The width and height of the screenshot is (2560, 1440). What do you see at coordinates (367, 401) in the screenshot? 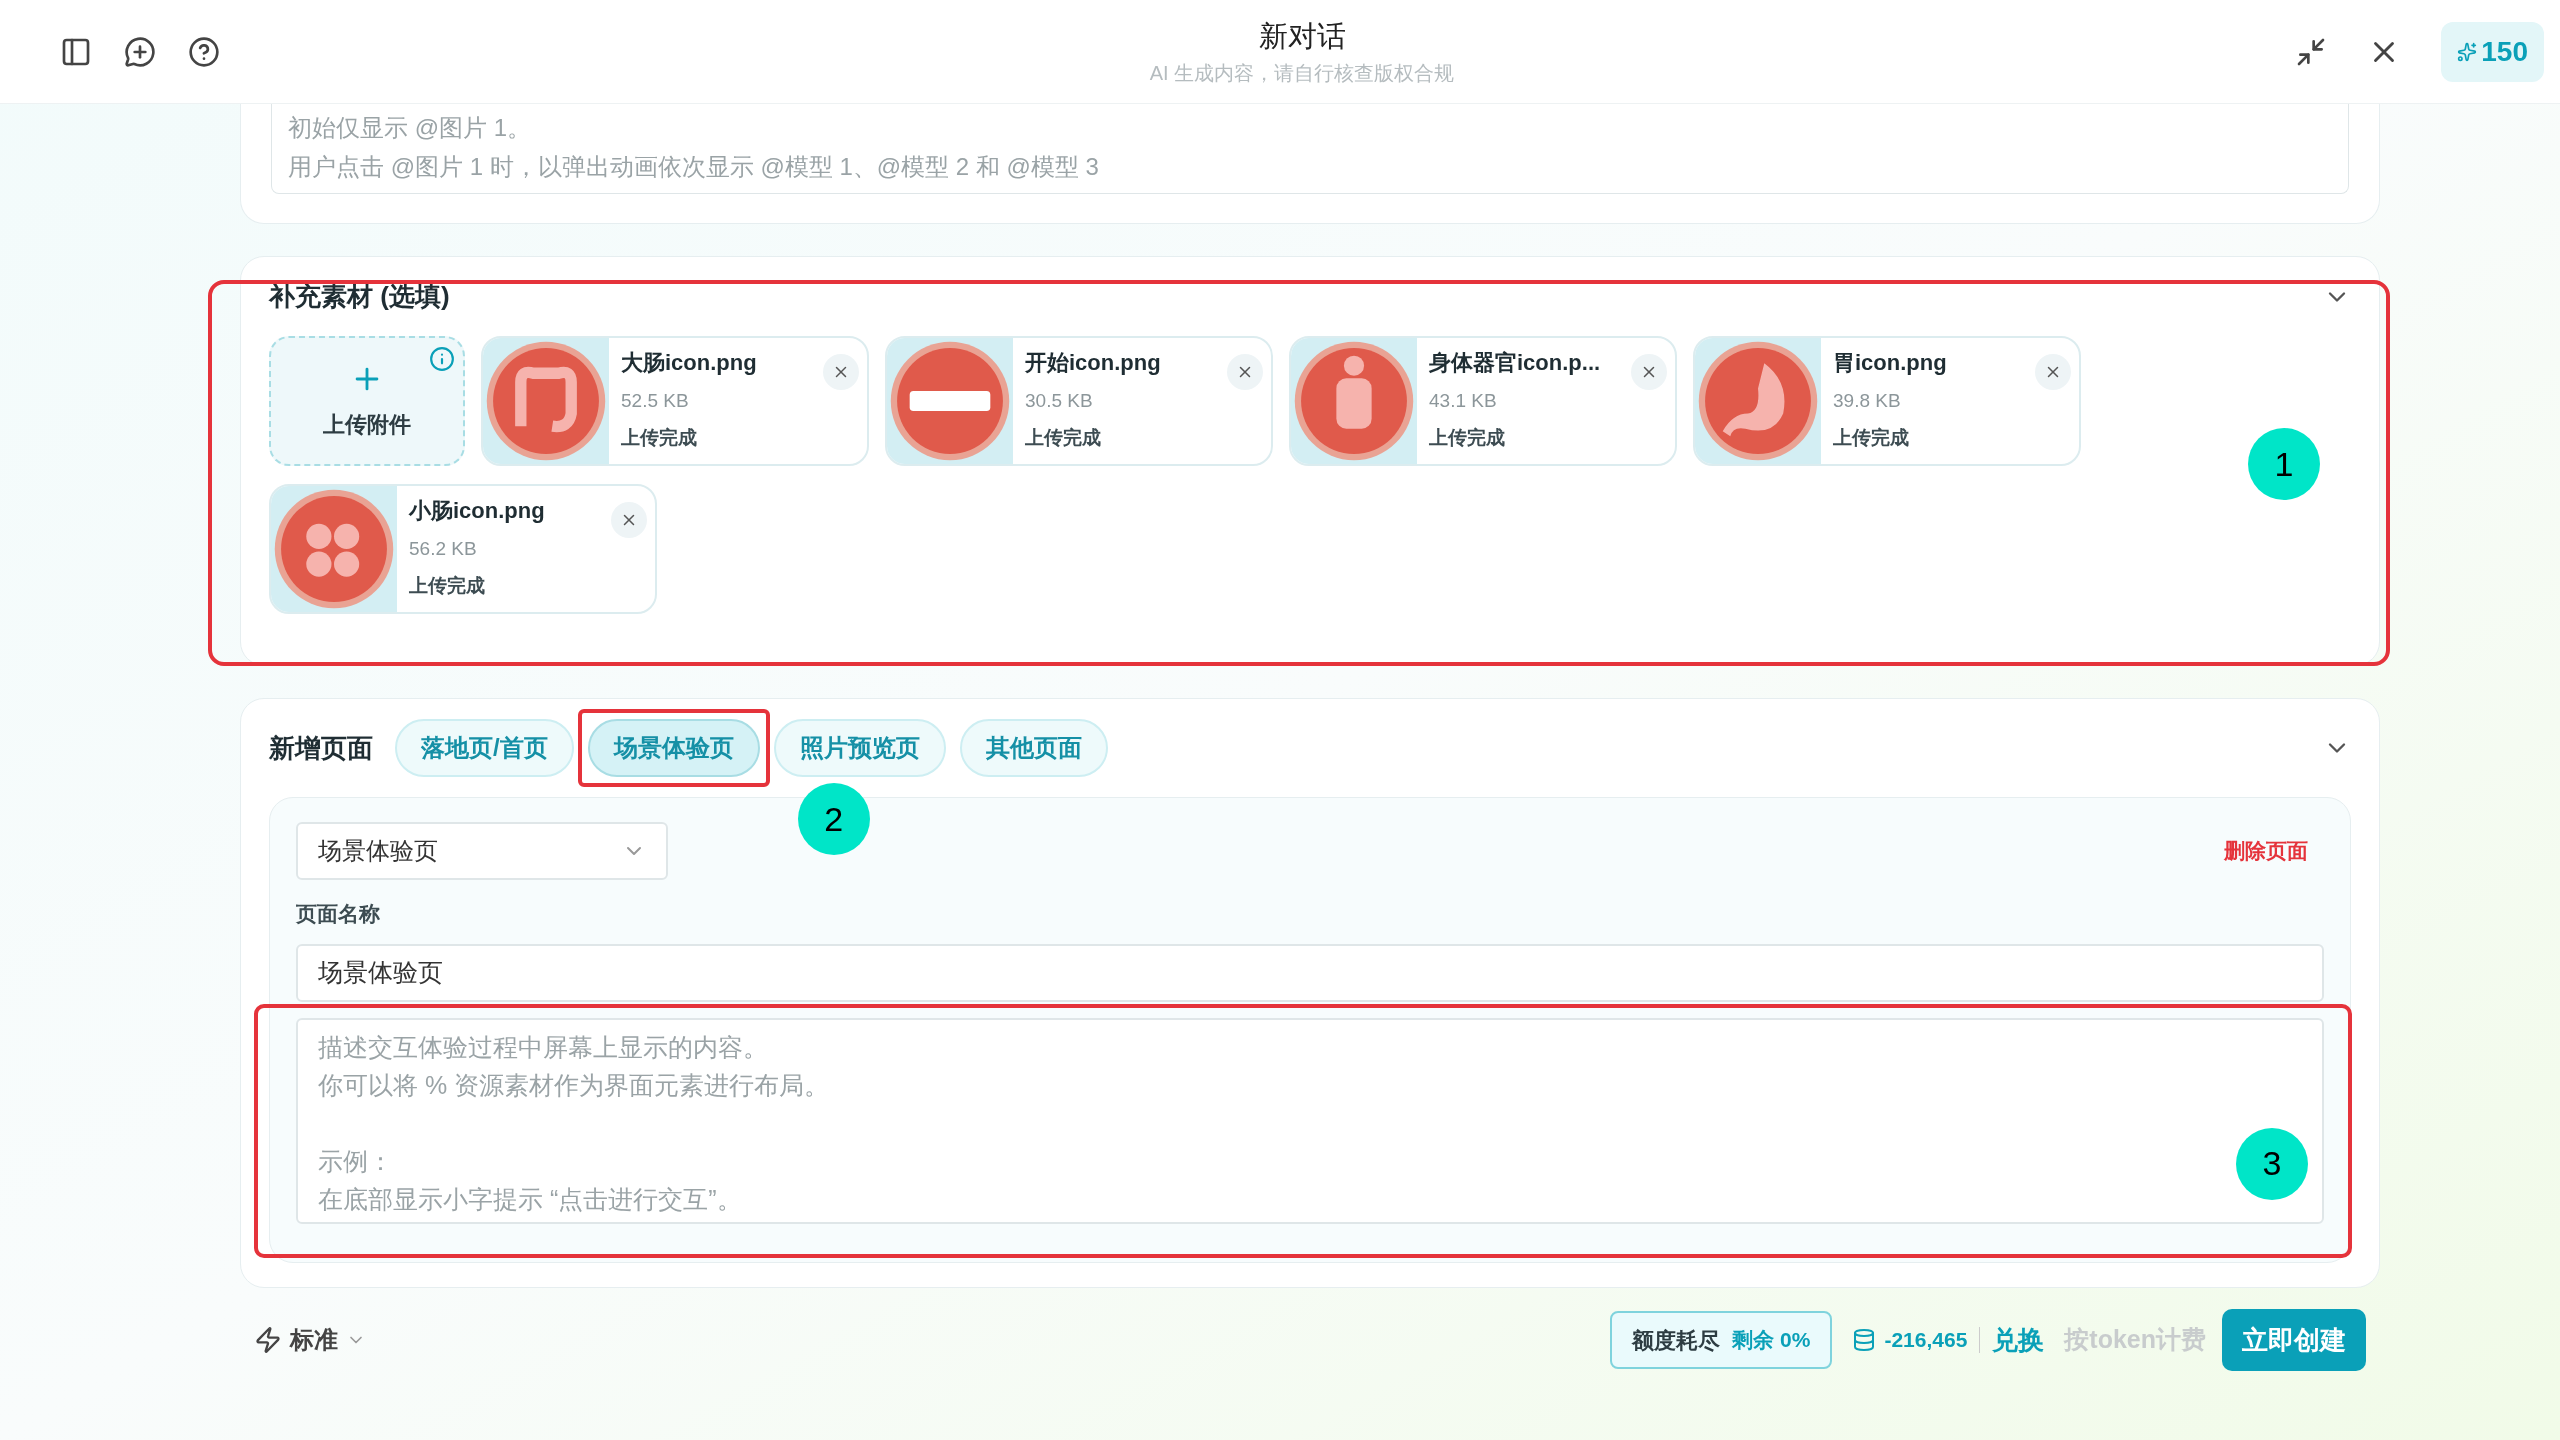
I see `upload-button: 上传附件` at bounding box center [367, 401].